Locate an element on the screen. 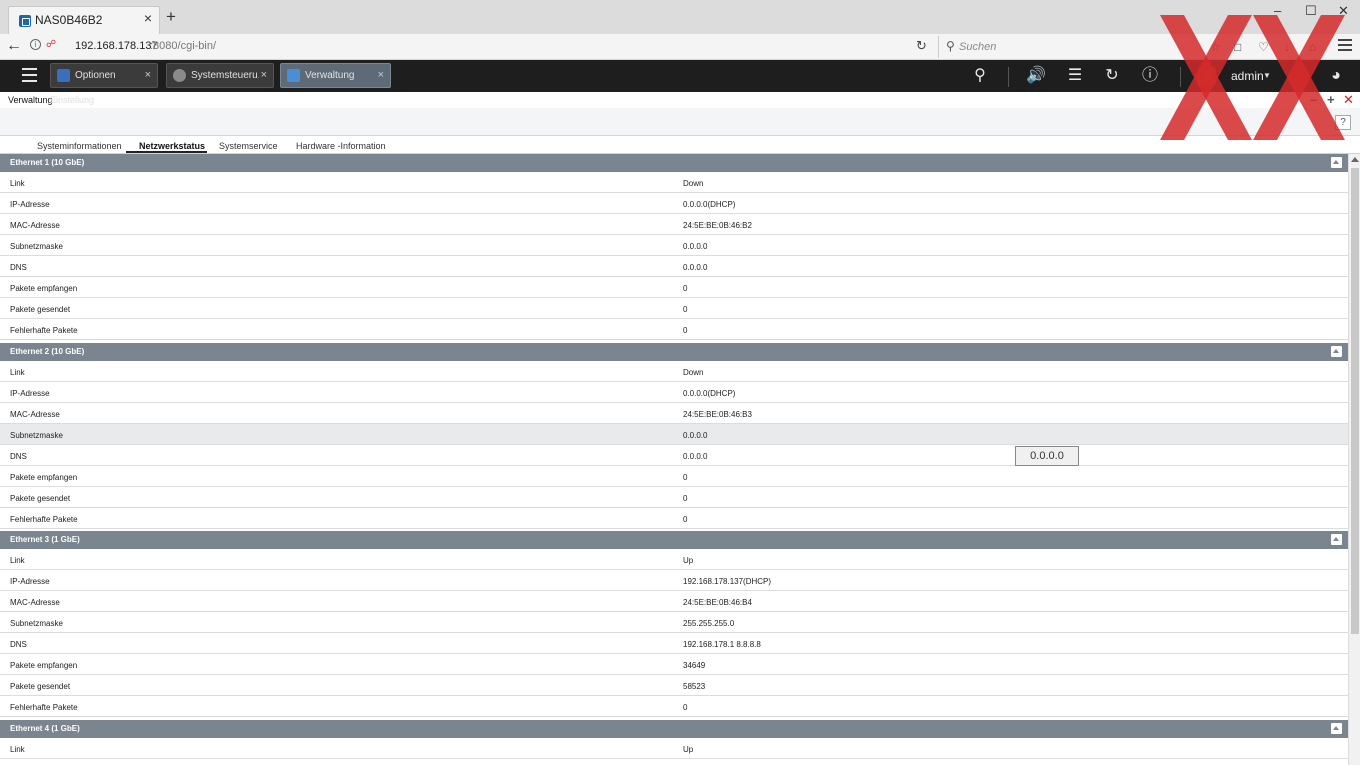 The image size is (1360, 765). url-host: 192.168.178.137 is located at coordinates (116, 46).